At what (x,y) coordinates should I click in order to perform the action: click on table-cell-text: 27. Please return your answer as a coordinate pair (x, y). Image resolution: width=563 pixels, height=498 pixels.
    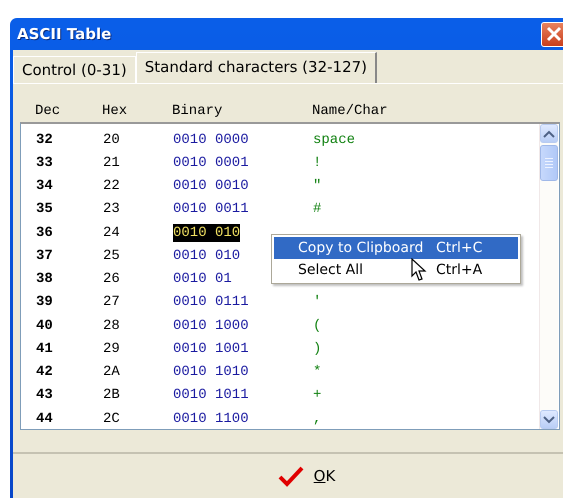
    Looking at the image, I should click on (112, 302).